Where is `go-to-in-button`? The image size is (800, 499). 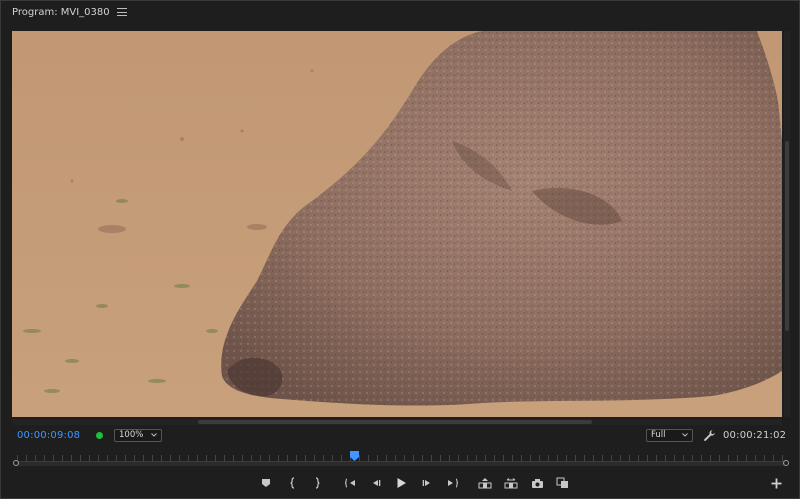 go-to-in-button is located at coordinates (350, 483).